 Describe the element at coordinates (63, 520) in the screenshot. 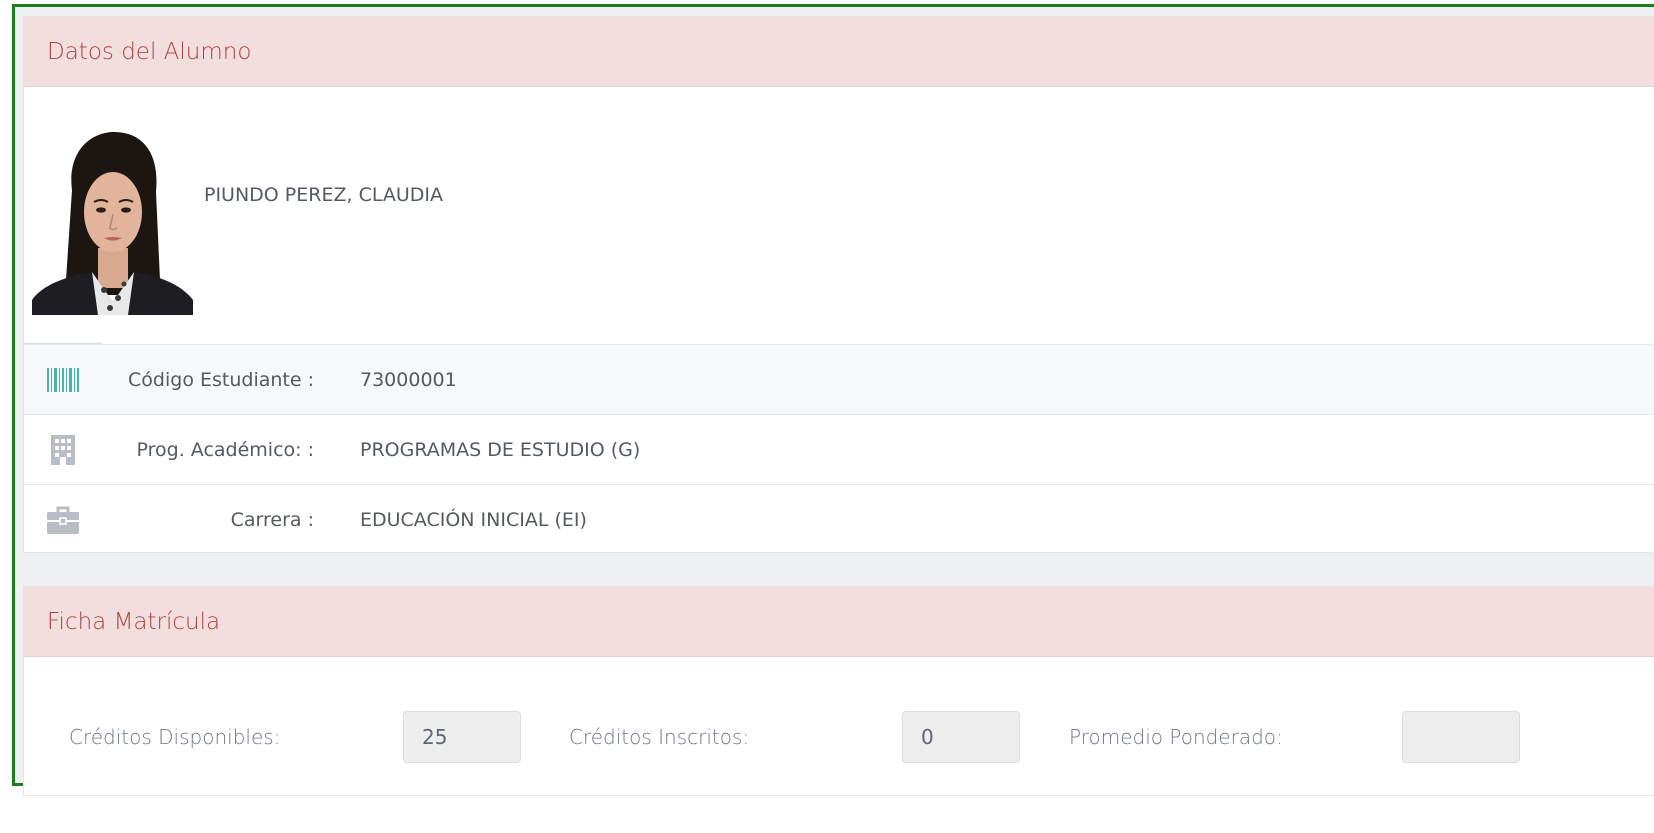

I see `briefcase-icon` at that location.